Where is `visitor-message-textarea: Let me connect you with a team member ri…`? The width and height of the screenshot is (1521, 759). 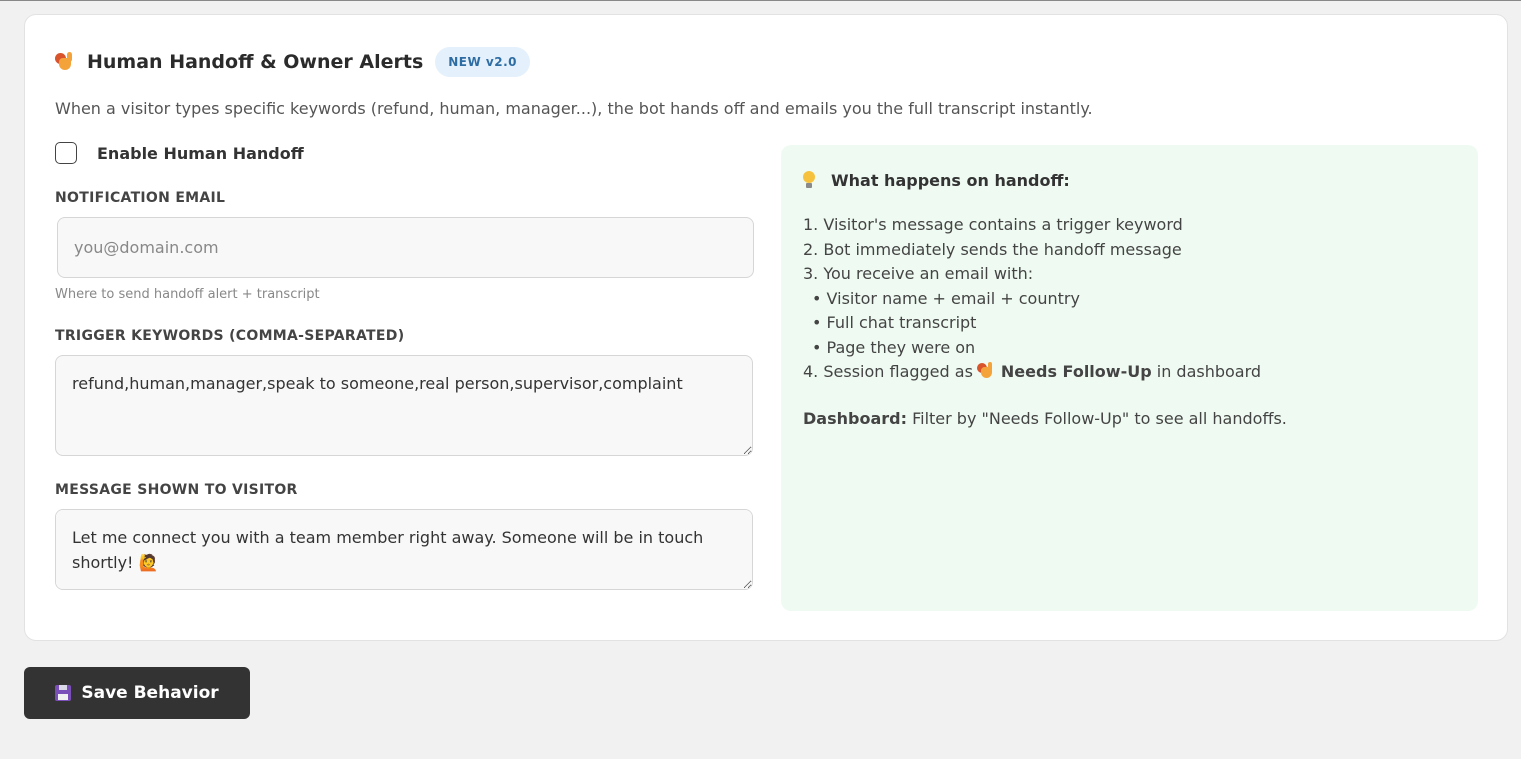
visitor-message-textarea: Let me connect you with a team member ri… is located at coordinates (404, 549).